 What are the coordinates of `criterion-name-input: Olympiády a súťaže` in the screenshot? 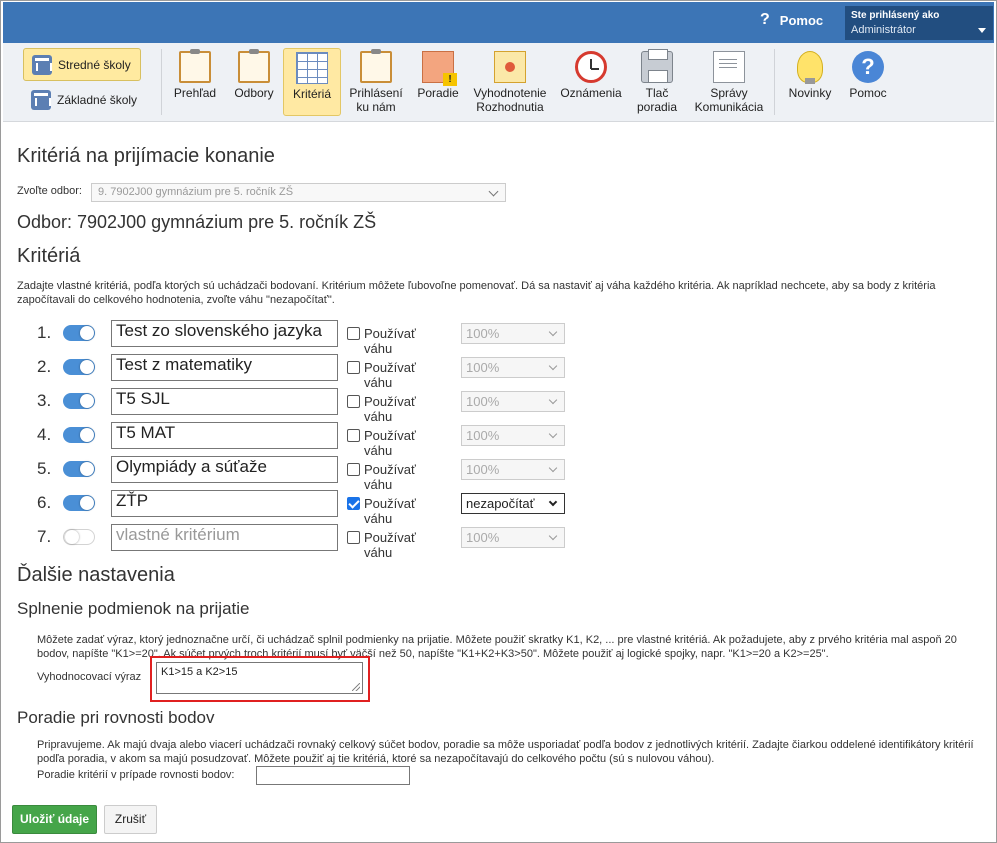 It's located at (224, 469).